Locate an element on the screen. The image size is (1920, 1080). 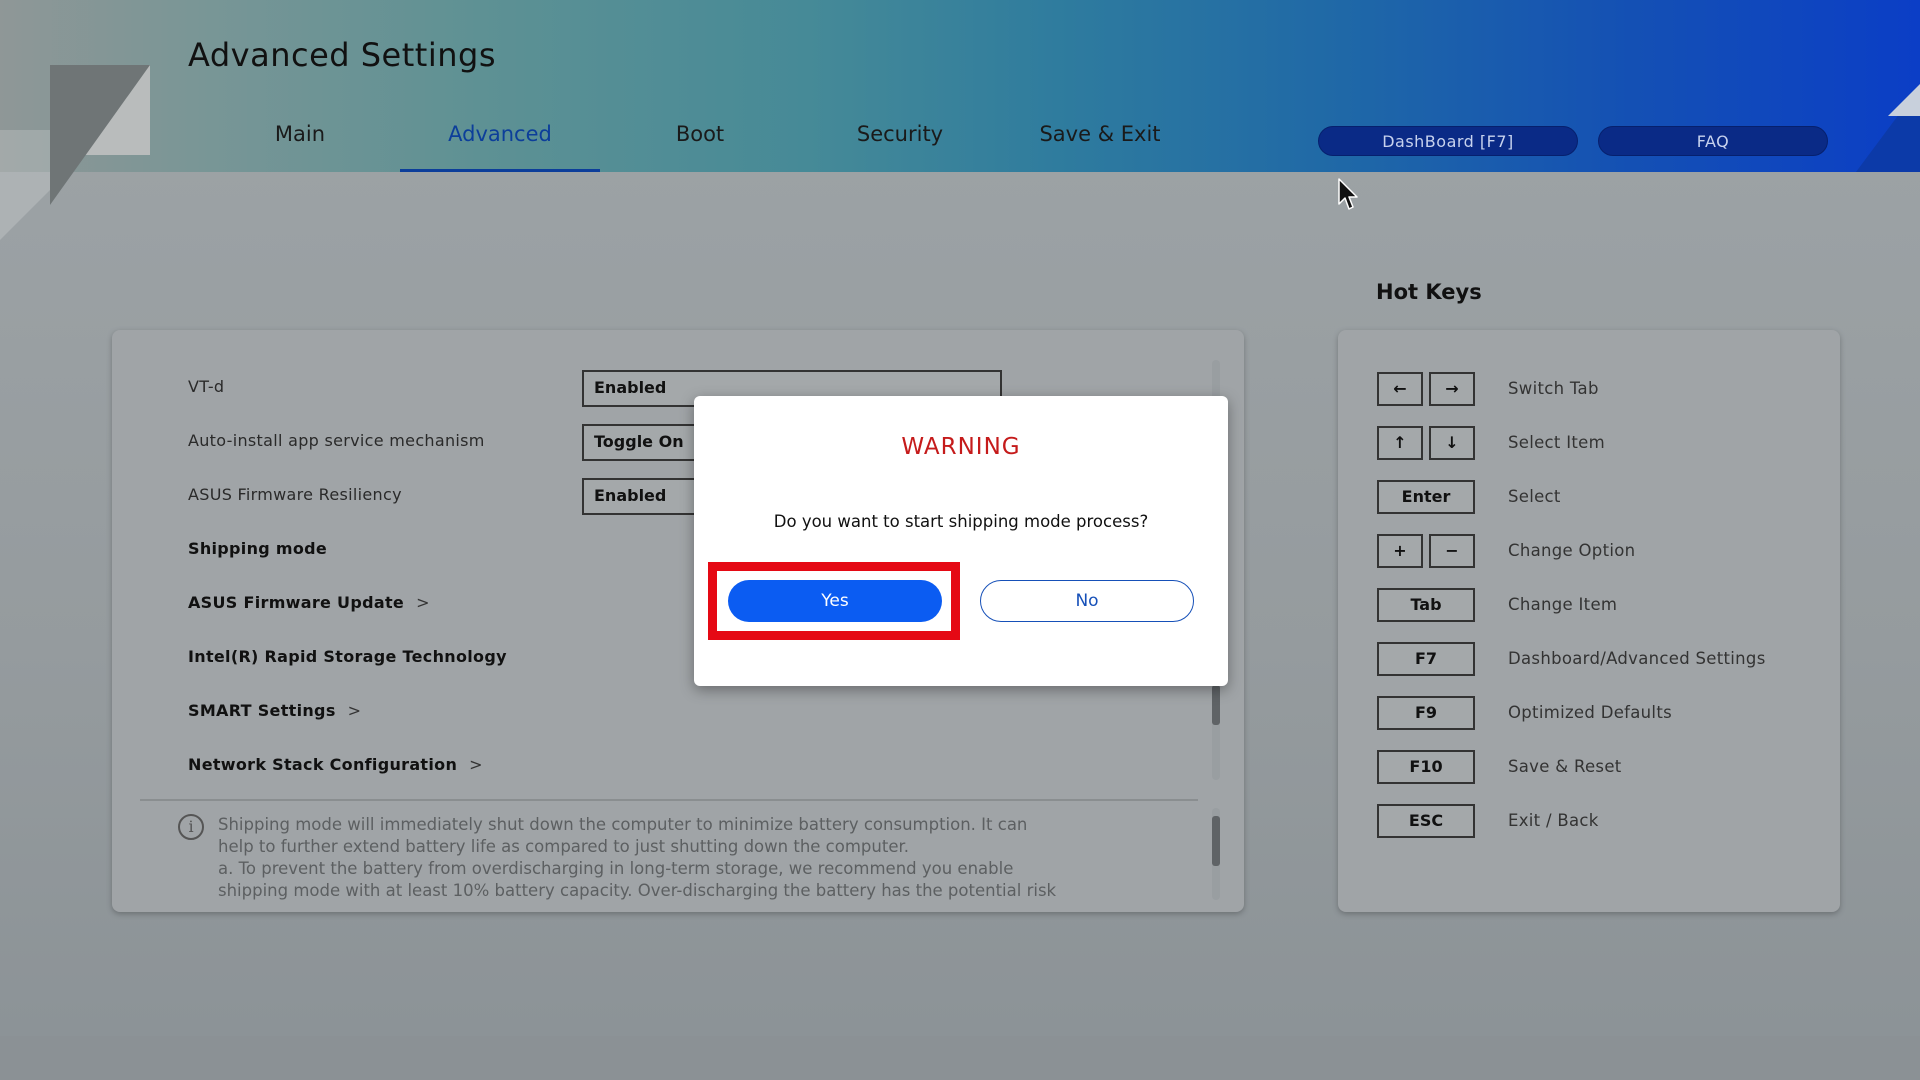
key-tab: Tab is located at coordinates (1426, 605).